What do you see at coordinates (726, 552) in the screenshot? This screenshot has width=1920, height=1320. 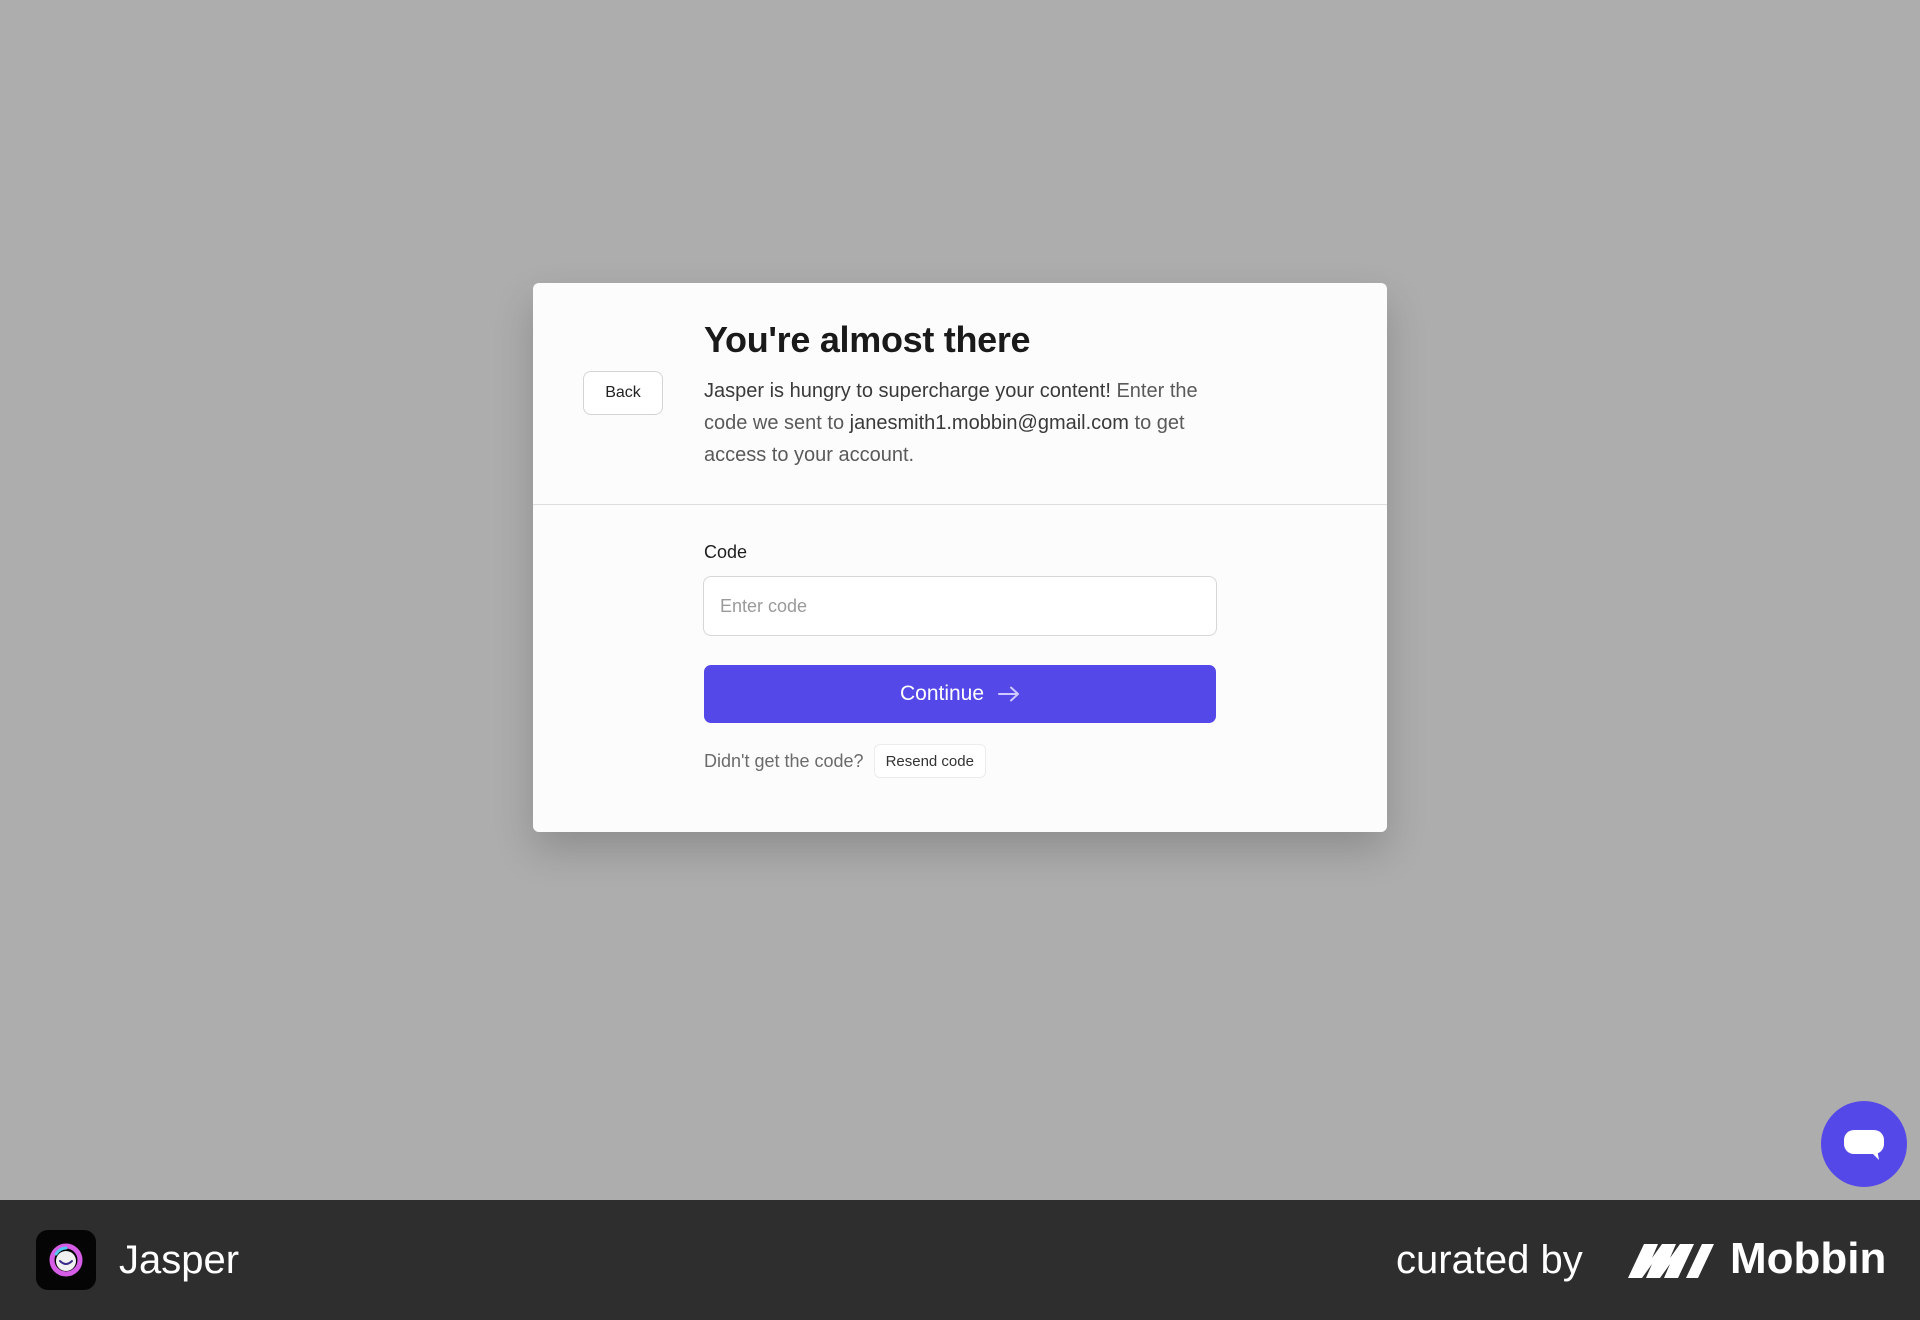 I see `code-label: Code` at bounding box center [726, 552].